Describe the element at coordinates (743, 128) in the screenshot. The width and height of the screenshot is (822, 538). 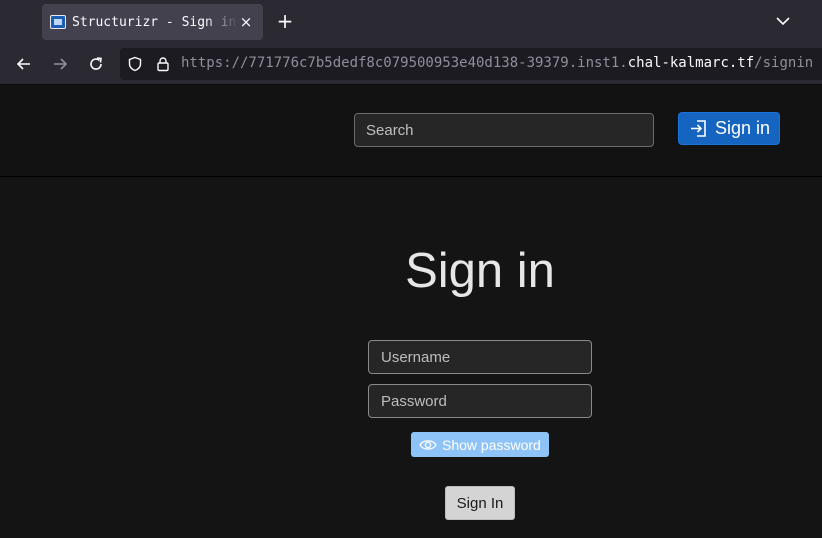
I see `header-sign-in-label: Sign in` at that location.